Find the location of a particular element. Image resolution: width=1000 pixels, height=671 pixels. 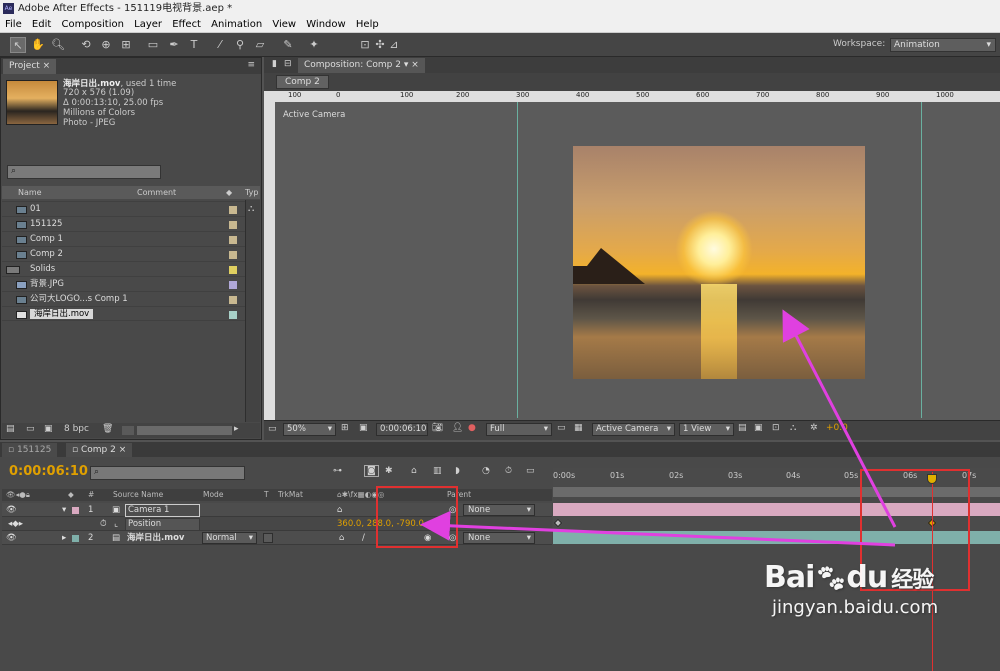

layer-name: 海岸日出.mov is located at coordinates (155, 538).